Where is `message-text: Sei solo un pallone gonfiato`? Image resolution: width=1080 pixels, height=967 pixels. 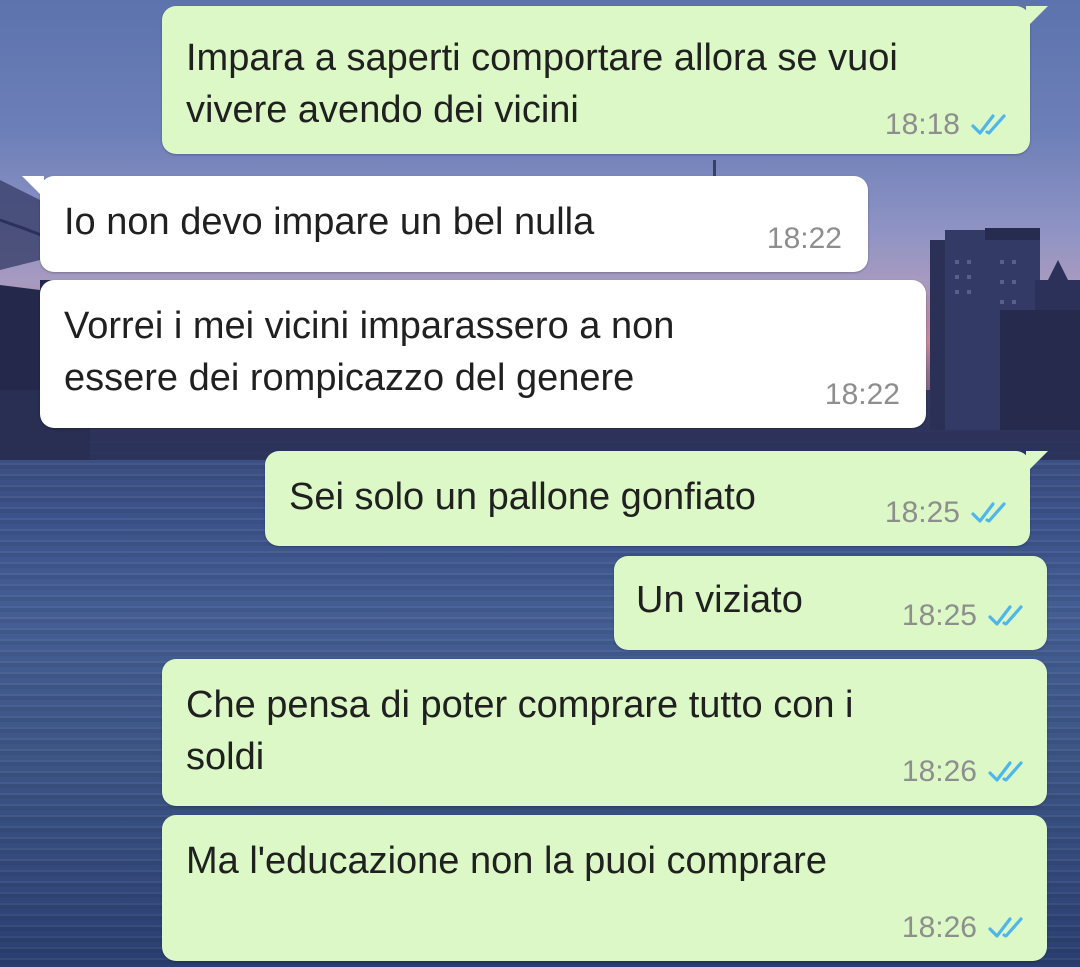 message-text: Sei solo un pallone gonfiato is located at coordinates (522, 497).